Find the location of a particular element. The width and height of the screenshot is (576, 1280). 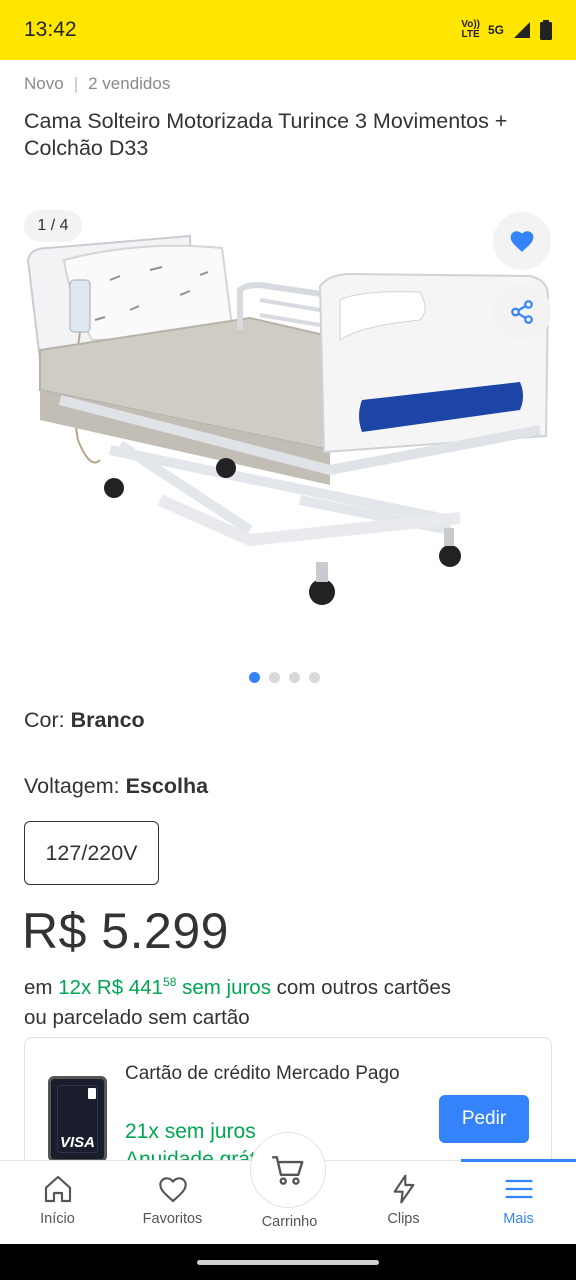

voltage-option-button: 127/220V is located at coordinates (91, 853).